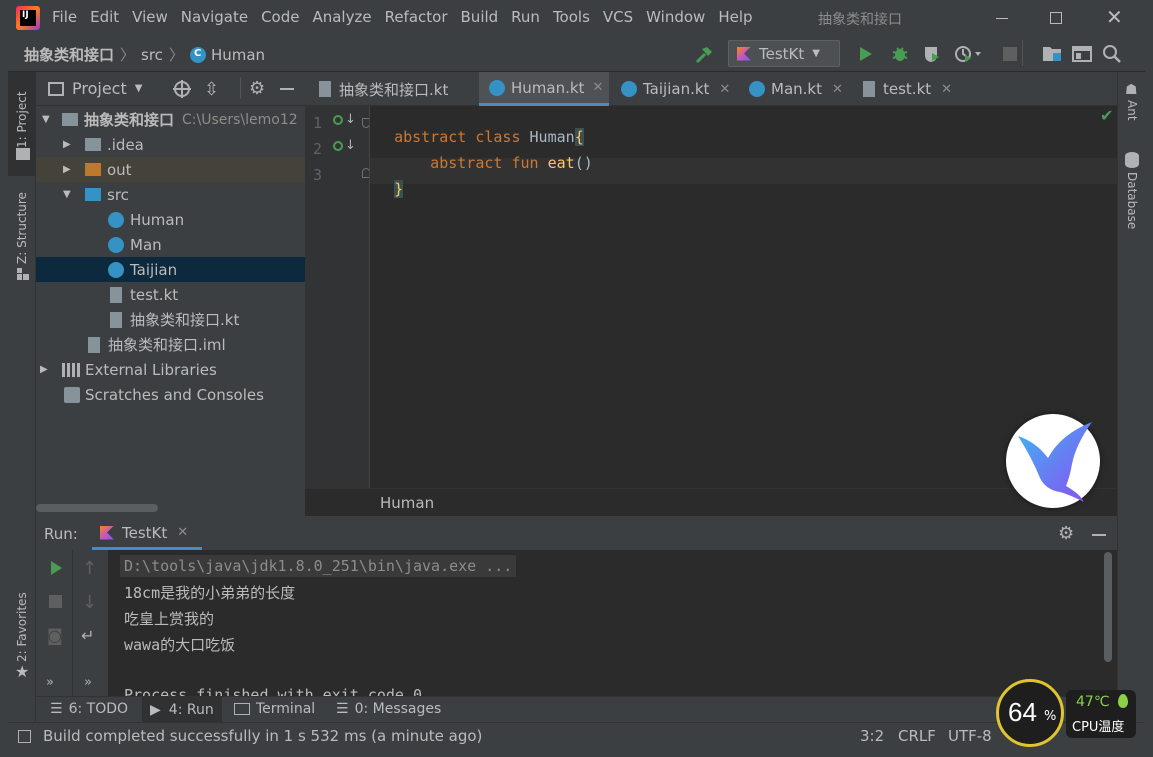 Image resolution: width=1153 pixels, height=757 pixels. What do you see at coordinates (525, 17) in the screenshot?
I see `menu-run: Run` at bounding box center [525, 17].